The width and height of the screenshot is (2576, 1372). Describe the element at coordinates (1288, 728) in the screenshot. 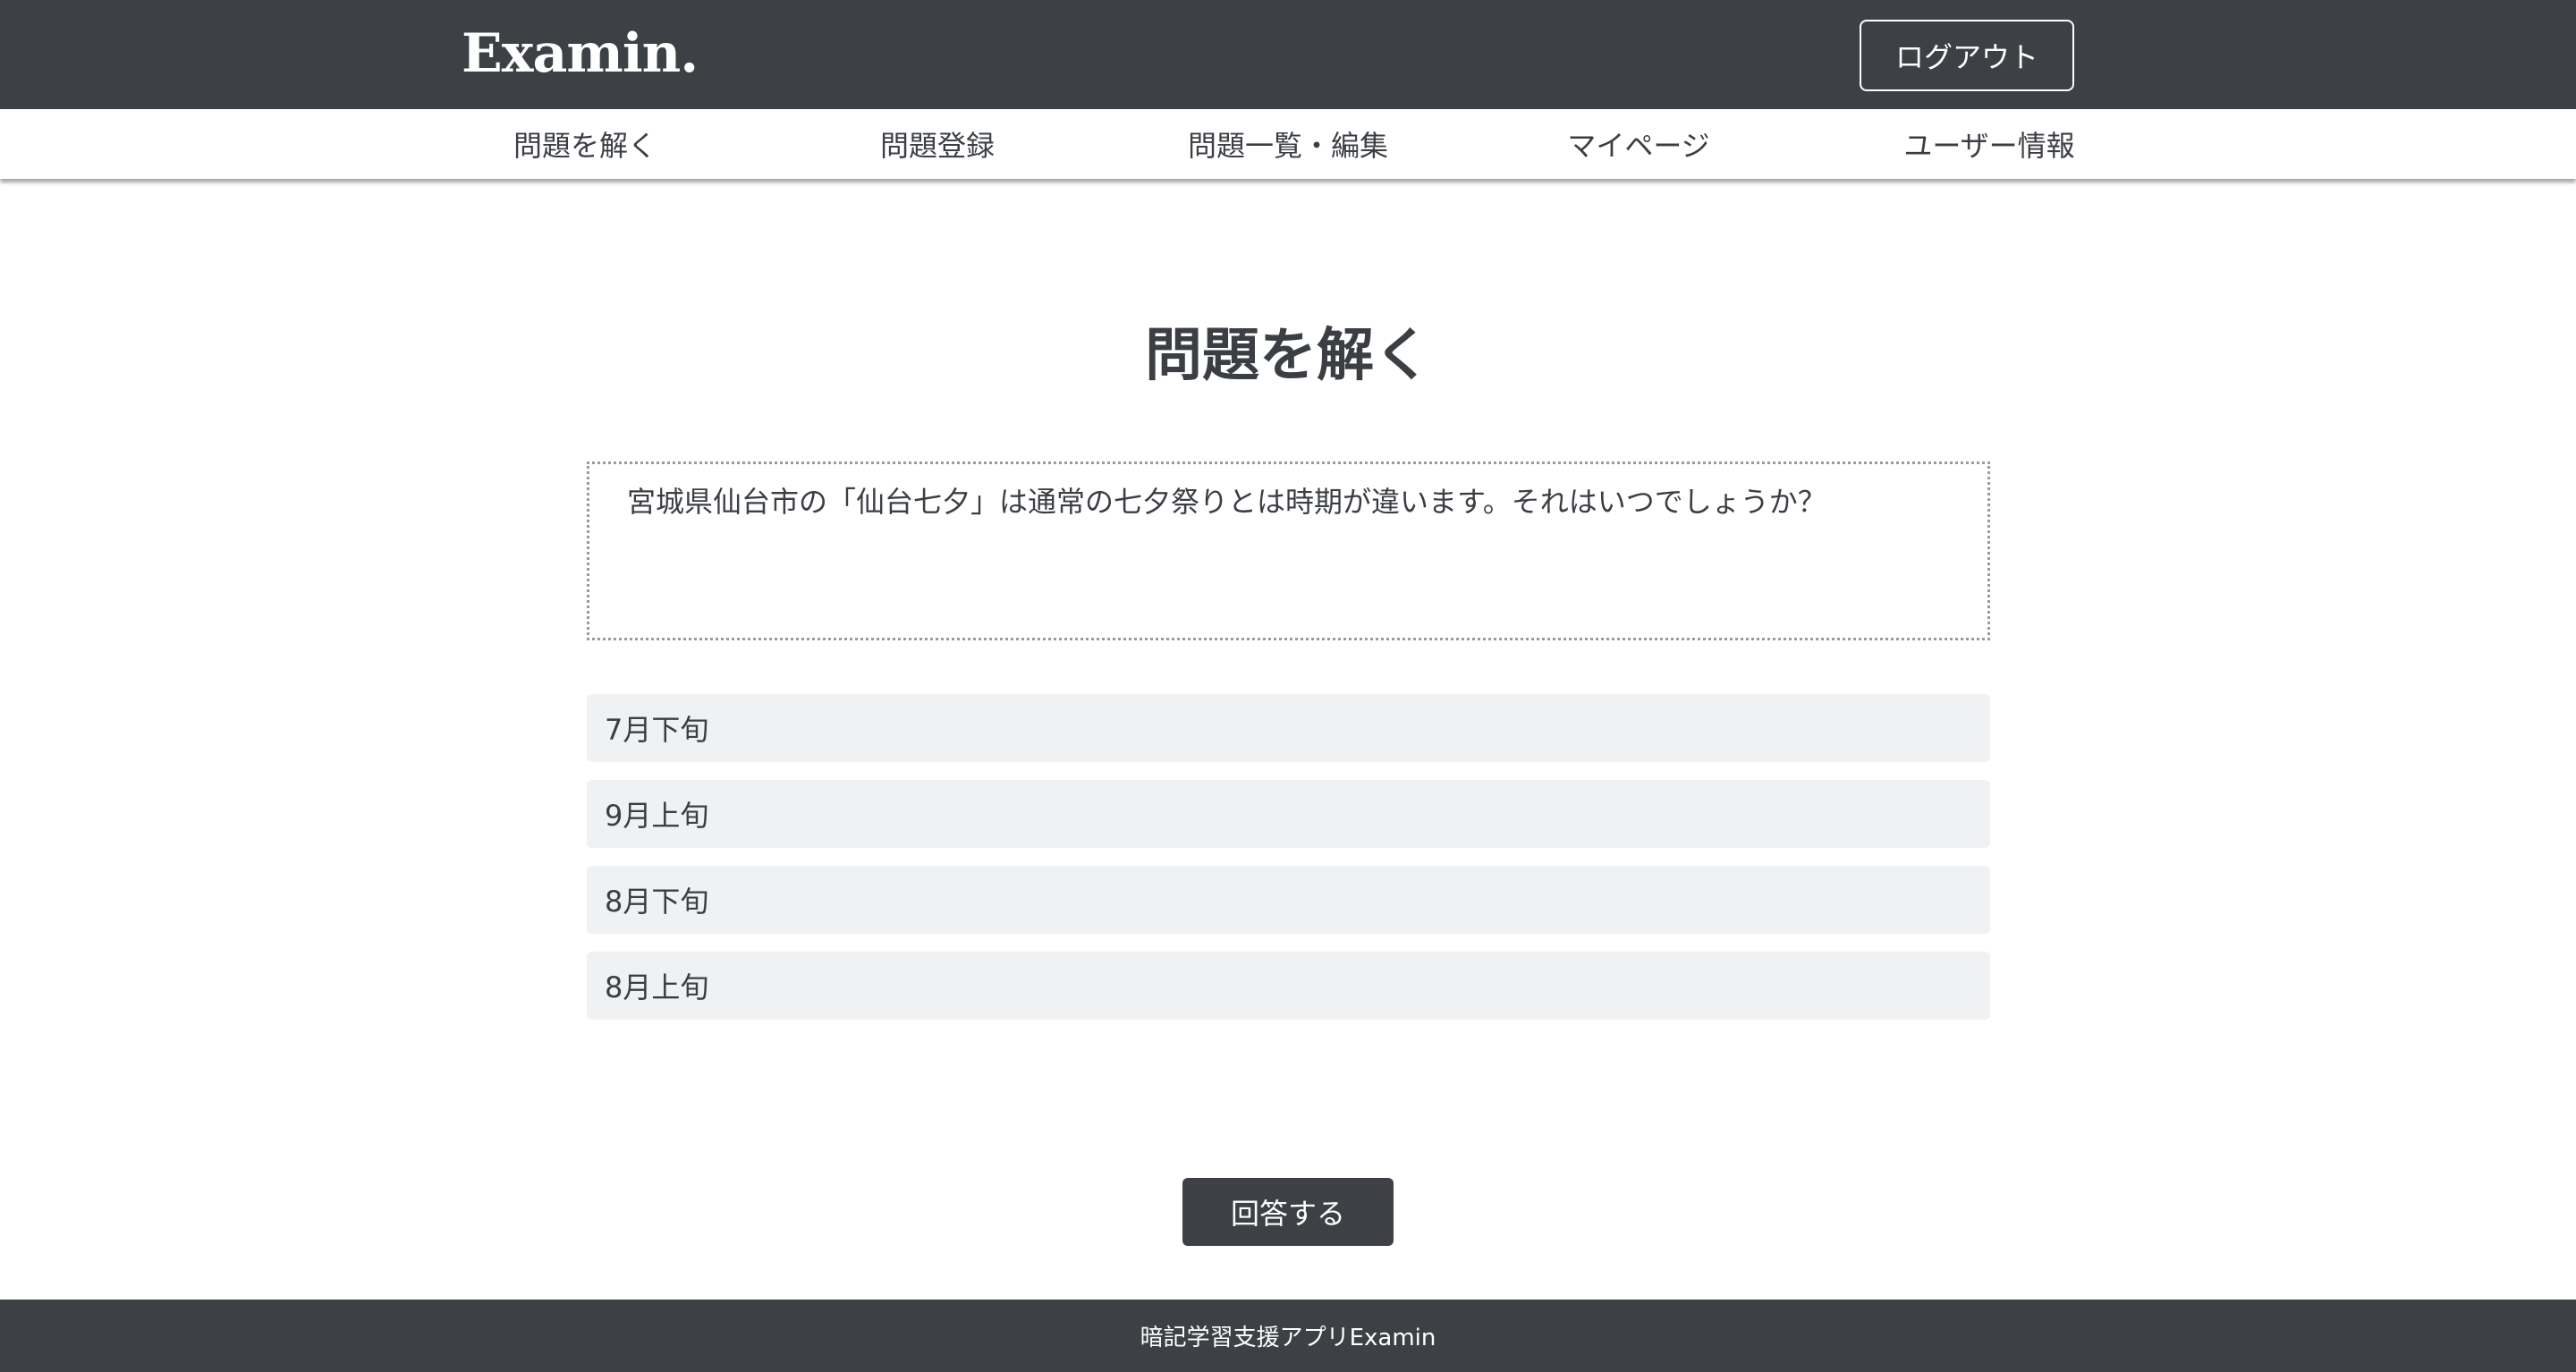

I see `choice-option-1: 7月下旬` at that location.